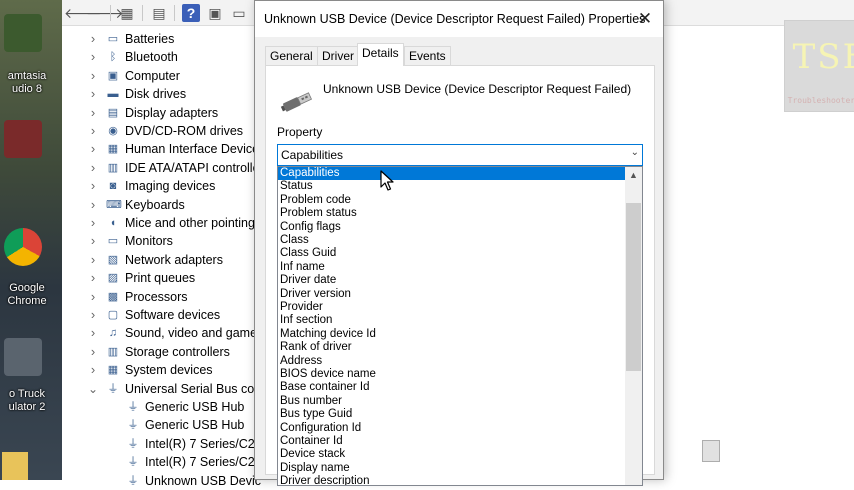  Describe the element at coordinates (452, 414) in the screenshot. I see `dropdown-option: Bus type Guid` at that location.